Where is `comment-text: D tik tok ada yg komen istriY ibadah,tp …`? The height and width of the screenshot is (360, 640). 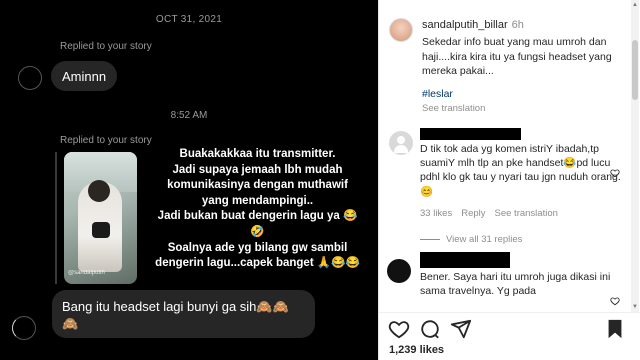
comment-text: D tik tok ada yg komen istriY ibadah,tp … is located at coordinates (520, 170).